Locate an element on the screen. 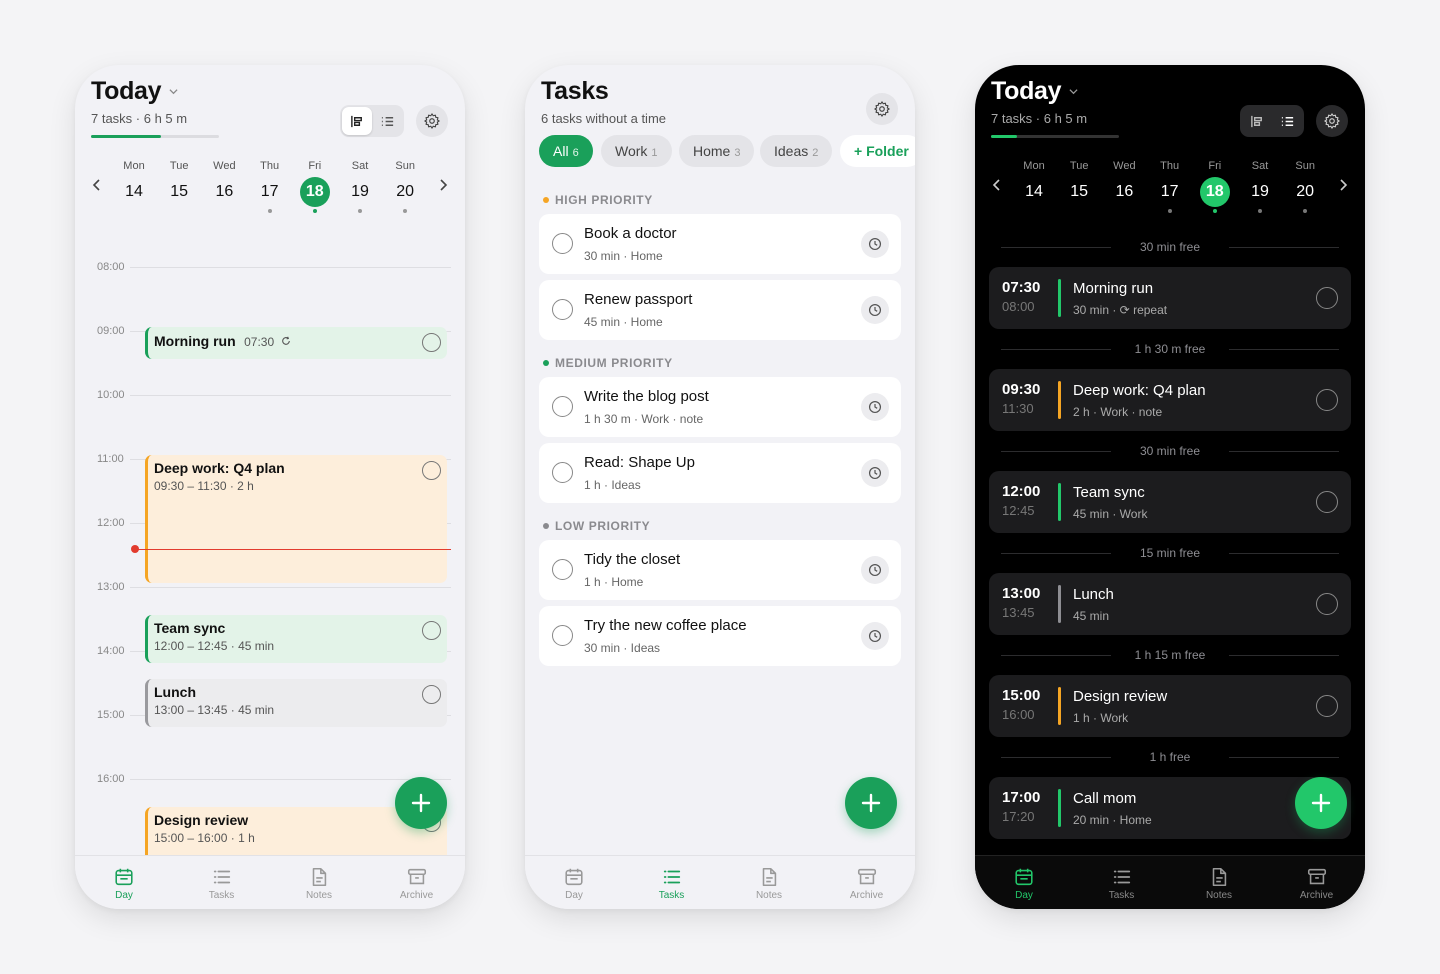  end-time: 11:30 is located at coordinates (1018, 408).